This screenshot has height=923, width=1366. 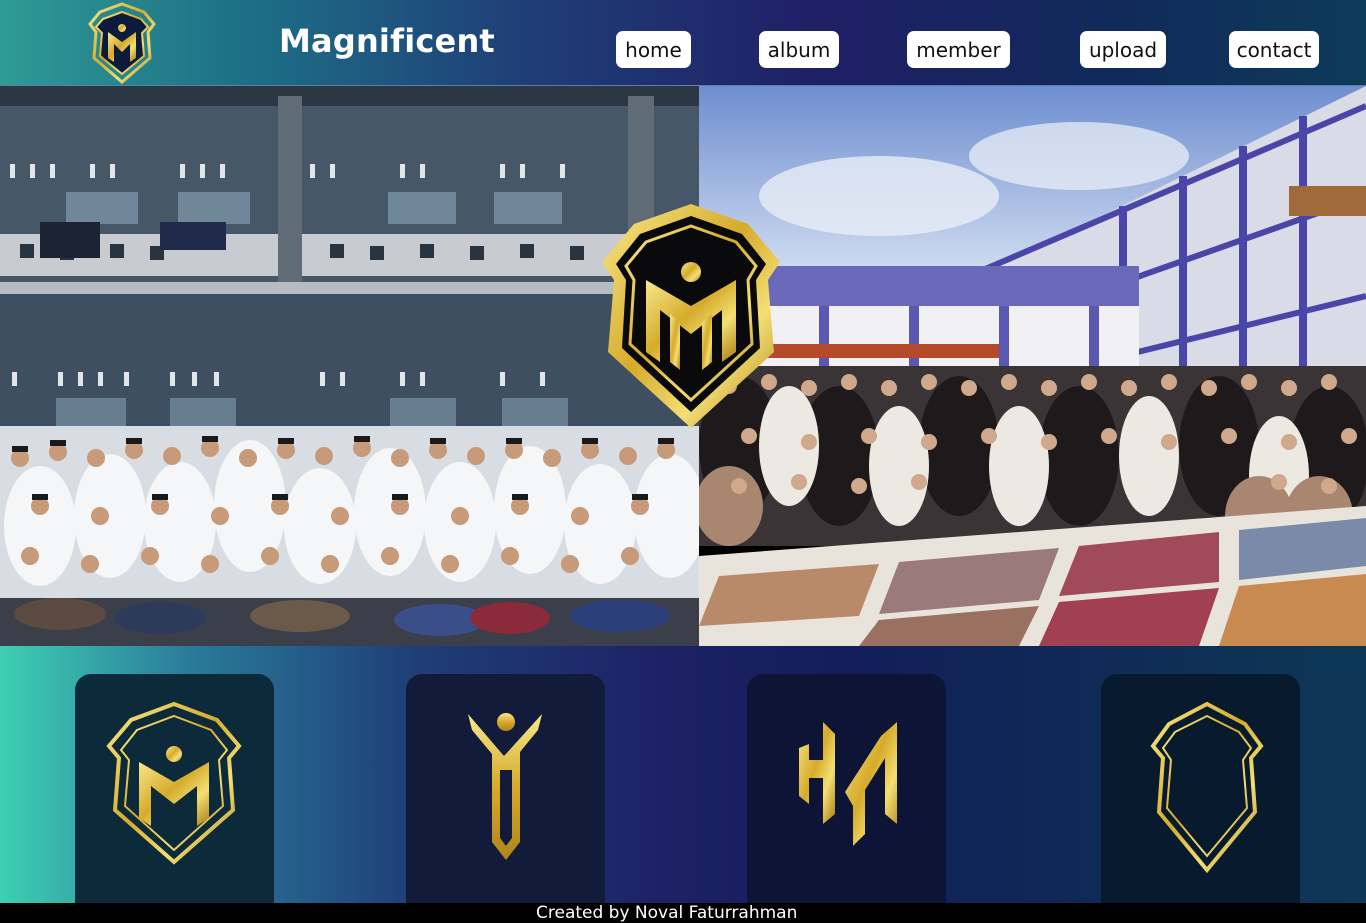 What do you see at coordinates (1207, 787) in the screenshot?
I see `shield-outline-icon` at bounding box center [1207, 787].